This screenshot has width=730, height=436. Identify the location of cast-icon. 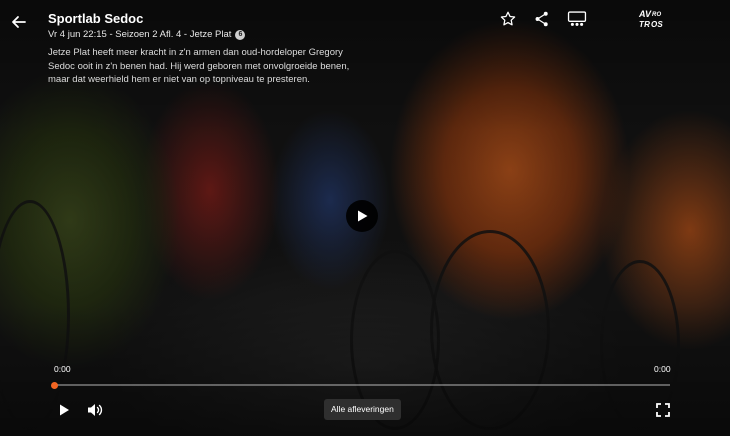
(577, 18).